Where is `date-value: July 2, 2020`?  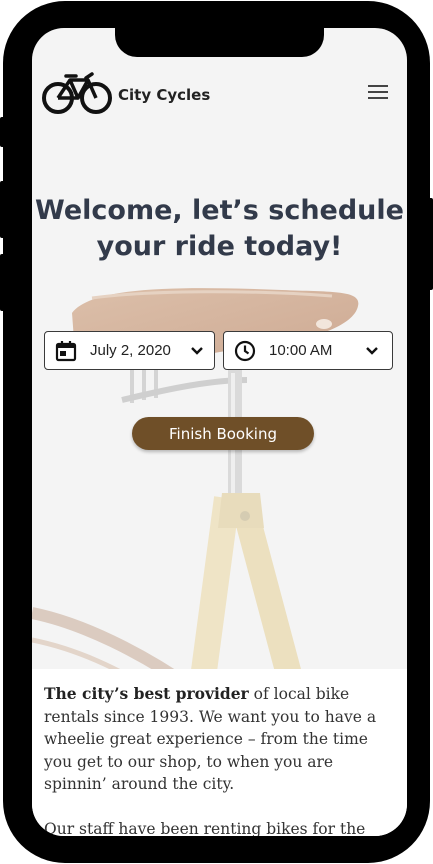
date-value: July 2, 2020 is located at coordinates (130, 350).